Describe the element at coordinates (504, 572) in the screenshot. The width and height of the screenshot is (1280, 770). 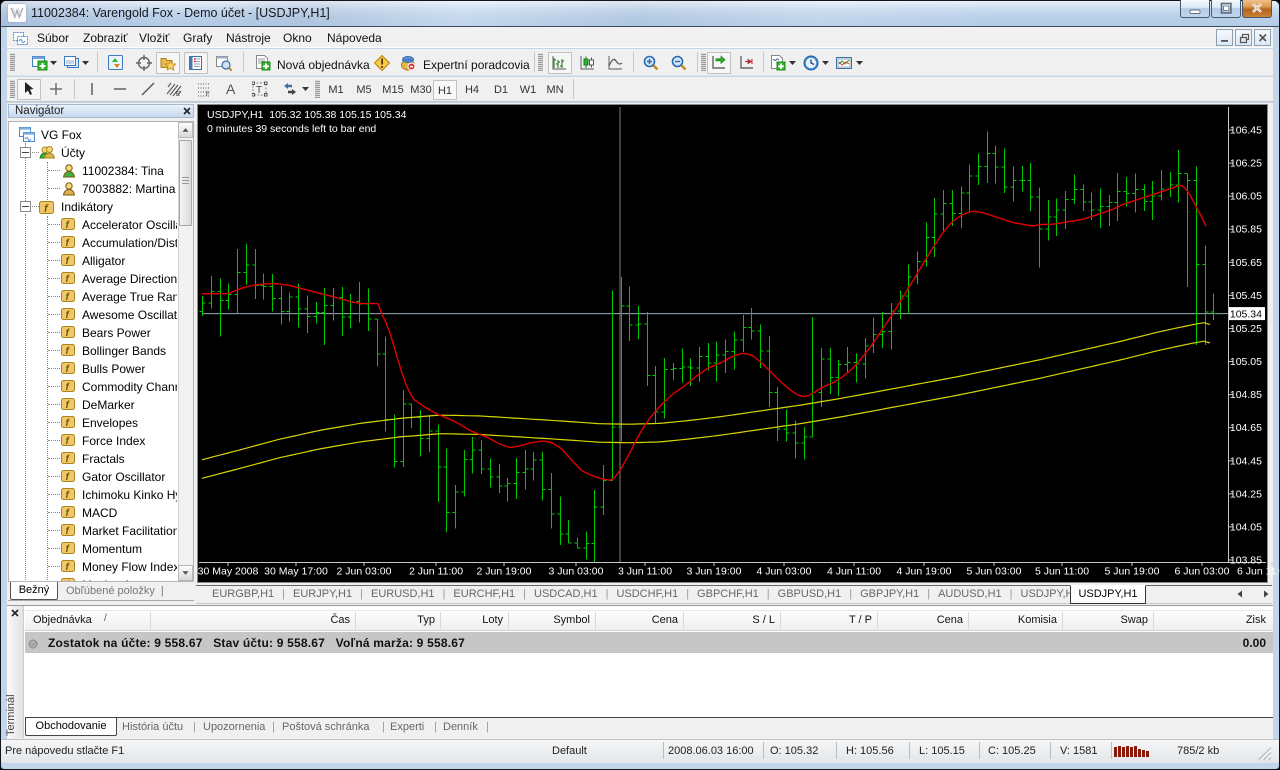
I see `svg-text: 2 Jun 19:00` at that location.